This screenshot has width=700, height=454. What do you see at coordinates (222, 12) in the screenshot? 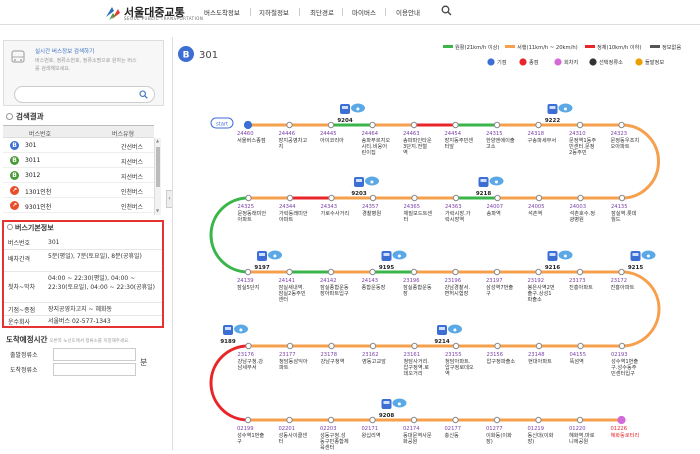
I see `nav-bus-arrival: 버스도착정보` at bounding box center [222, 12].